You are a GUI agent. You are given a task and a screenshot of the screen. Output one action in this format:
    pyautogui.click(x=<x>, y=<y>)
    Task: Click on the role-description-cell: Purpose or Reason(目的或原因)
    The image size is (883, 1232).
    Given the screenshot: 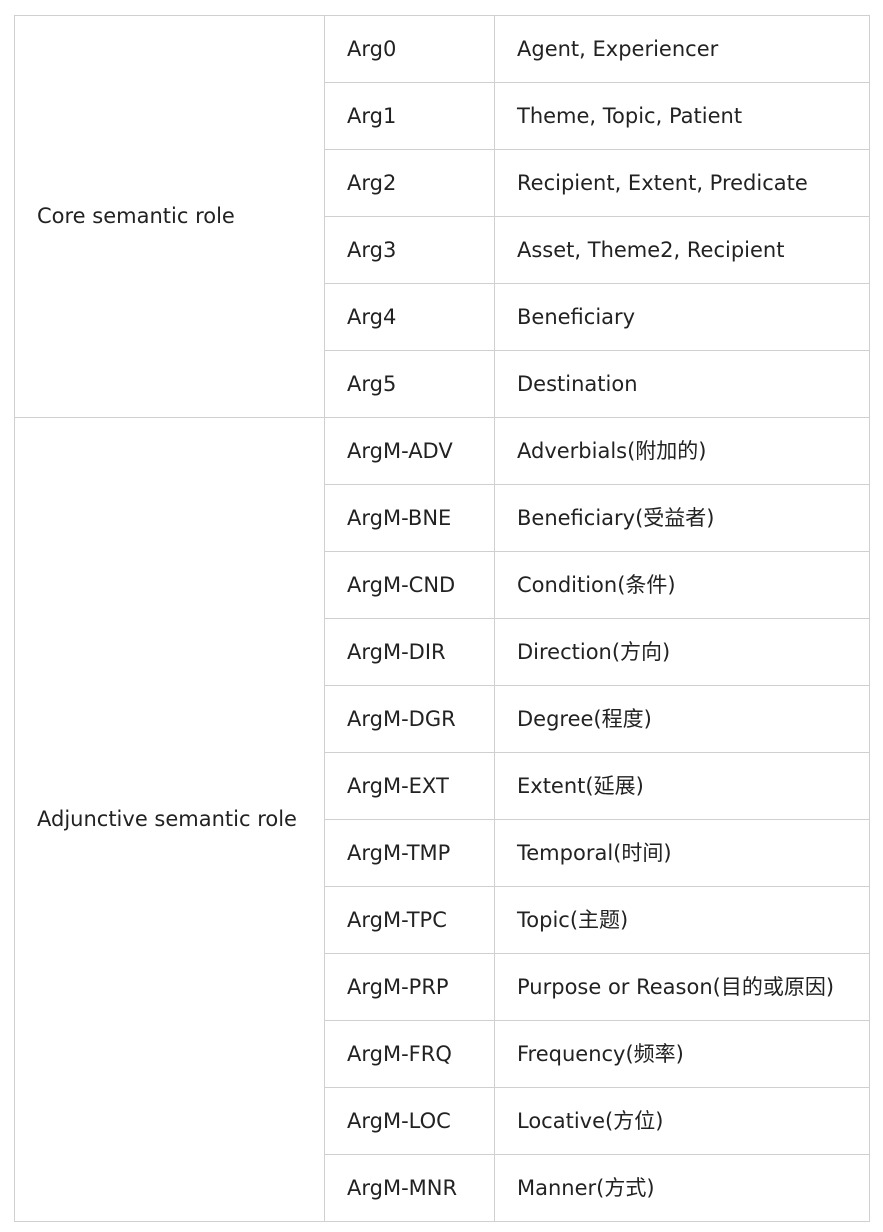 What is the action you would take?
    pyautogui.click(x=682, y=987)
    